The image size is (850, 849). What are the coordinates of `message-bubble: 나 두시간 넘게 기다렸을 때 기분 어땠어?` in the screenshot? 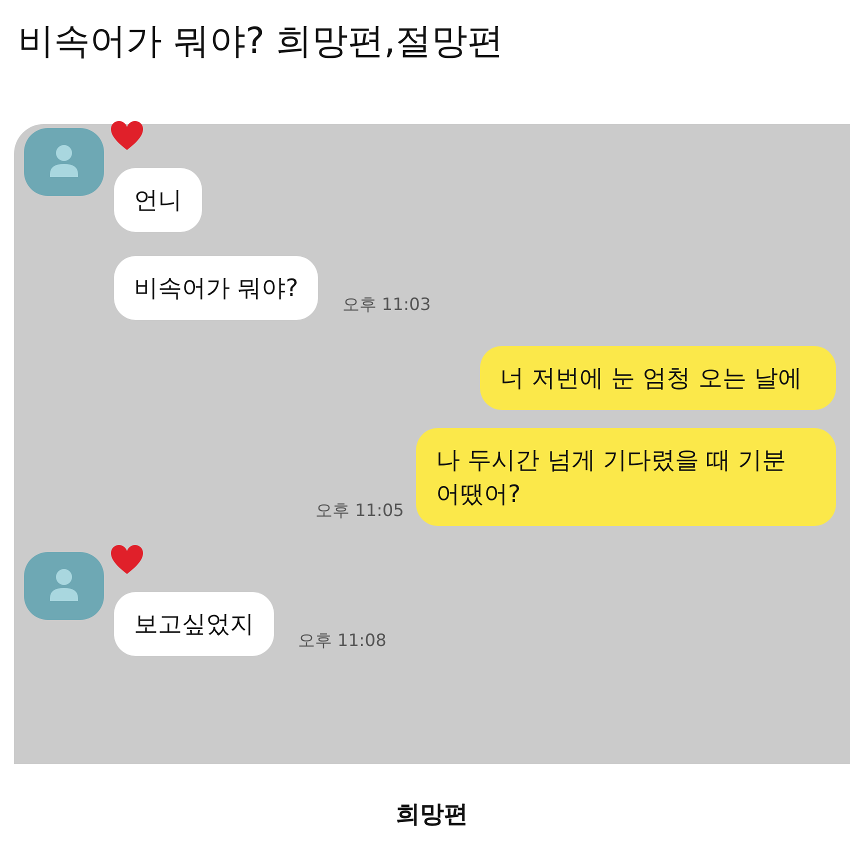 It's located at (626, 477).